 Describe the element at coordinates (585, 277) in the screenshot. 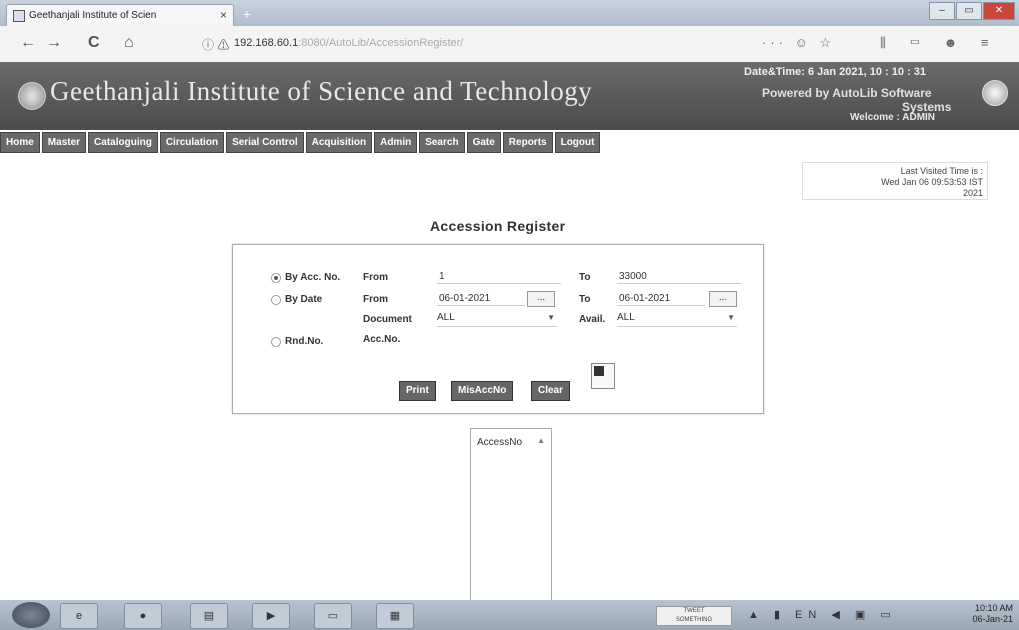

I see `acc-to-label: To` at that location.